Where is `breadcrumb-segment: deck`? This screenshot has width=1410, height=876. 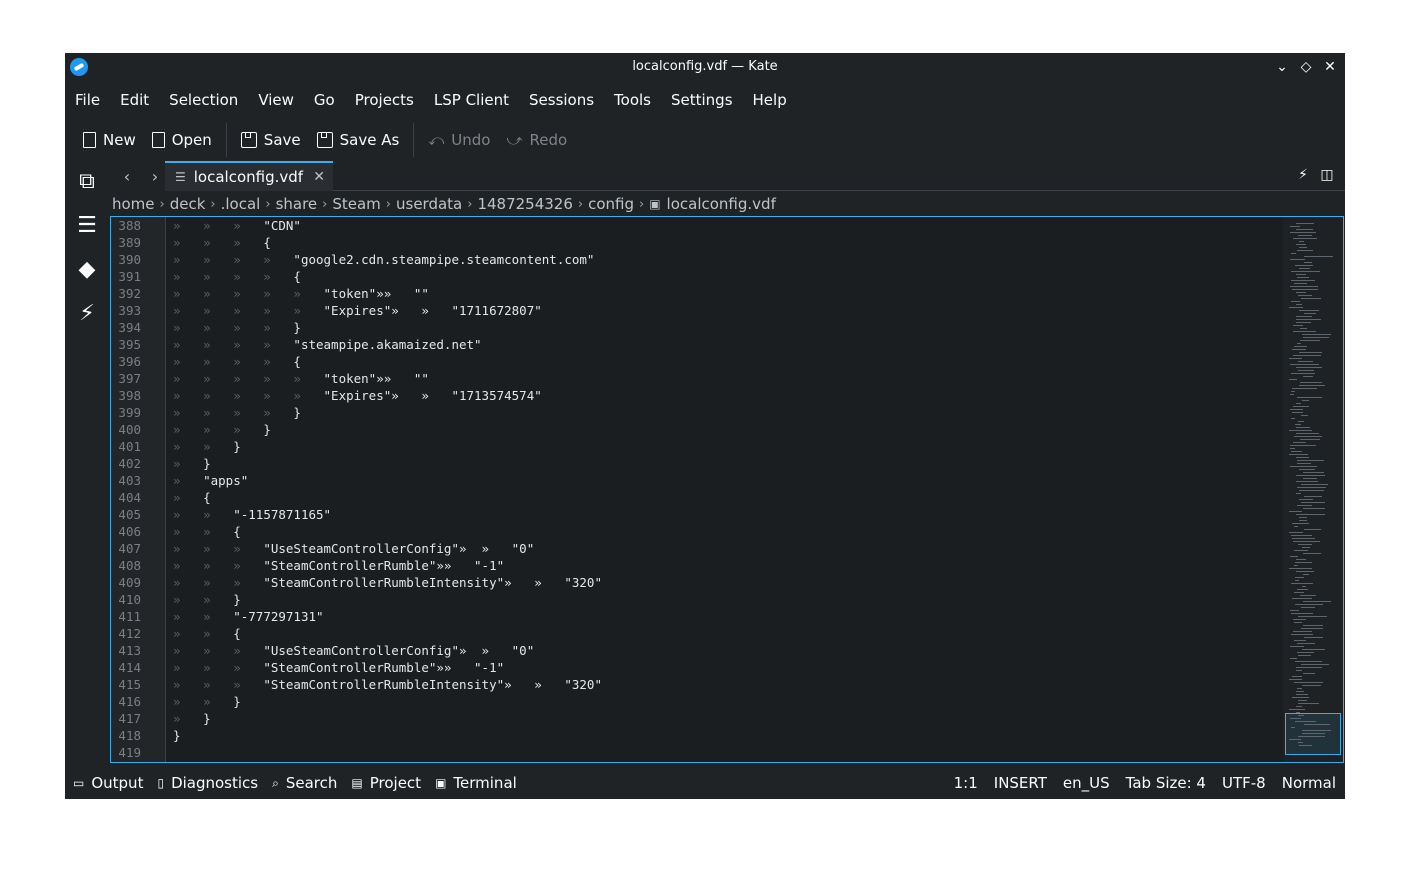
breadcrumb-segment: deck is located at coordinates (188, 204).